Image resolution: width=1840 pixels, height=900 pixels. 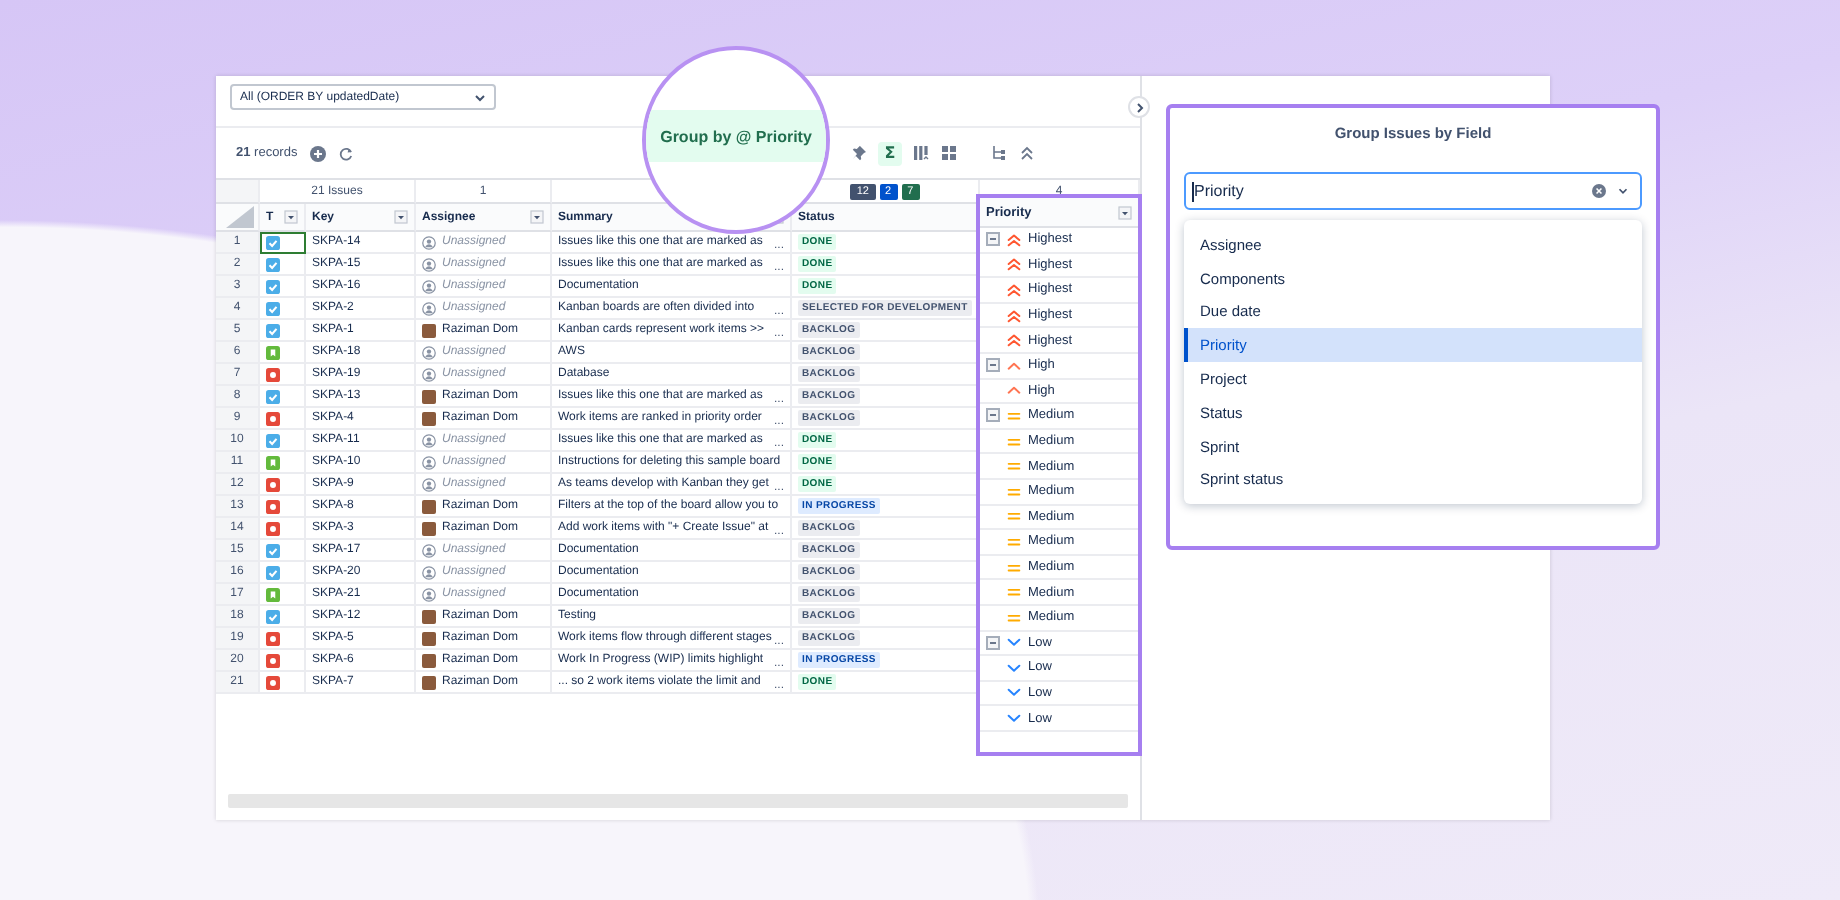 What do you see at coordinates (921, 153) in the screenshot?
I see `columns-icon` at bounding box center [921, 153].